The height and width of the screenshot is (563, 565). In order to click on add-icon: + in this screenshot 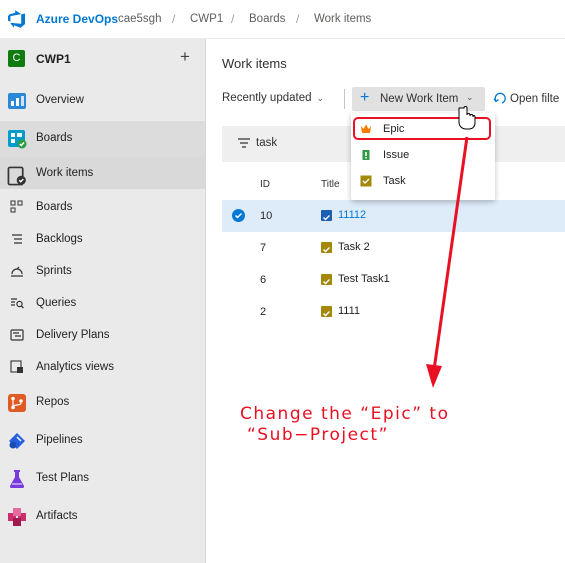, I will do `click(185, 57)`.